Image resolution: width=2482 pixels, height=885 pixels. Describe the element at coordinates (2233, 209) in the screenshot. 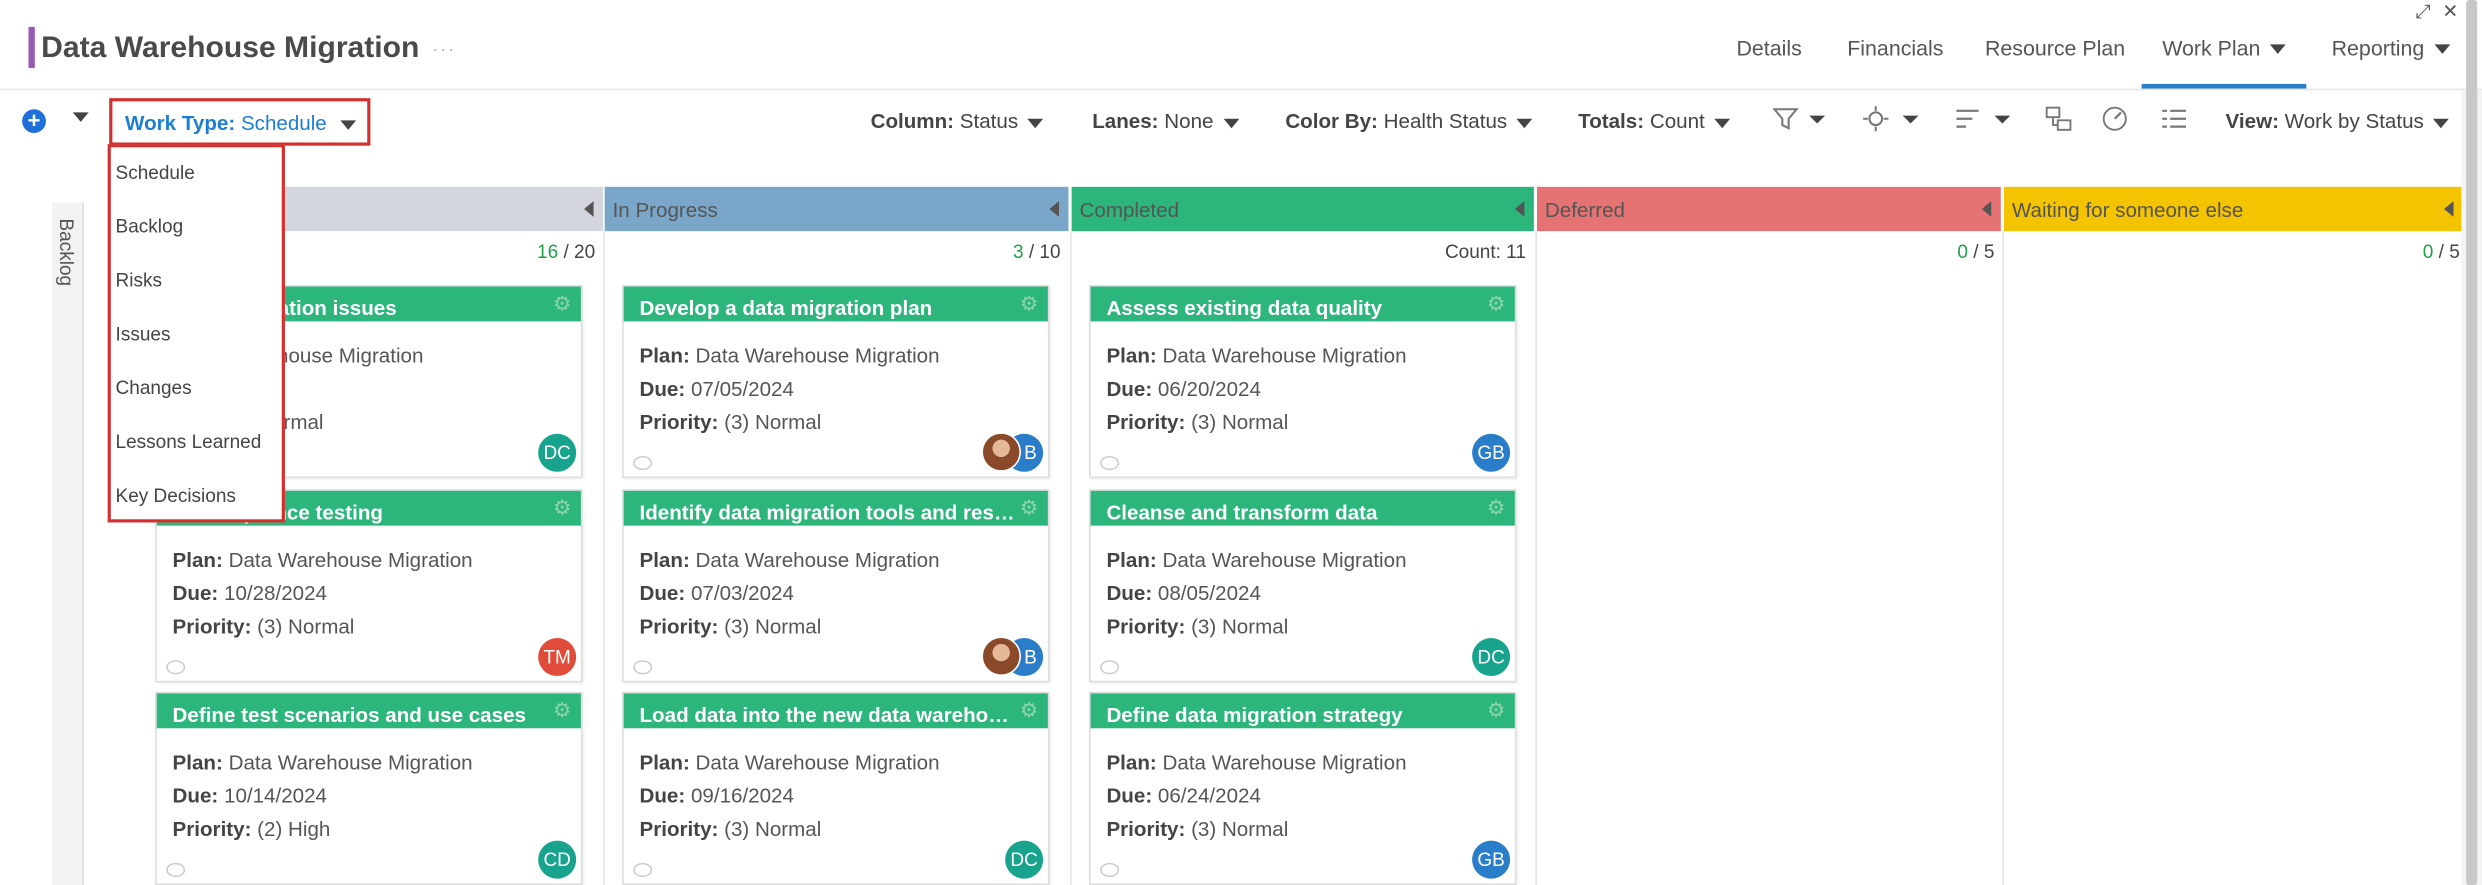

I see `column-header-waiting: Waiting for someone else` at that location.